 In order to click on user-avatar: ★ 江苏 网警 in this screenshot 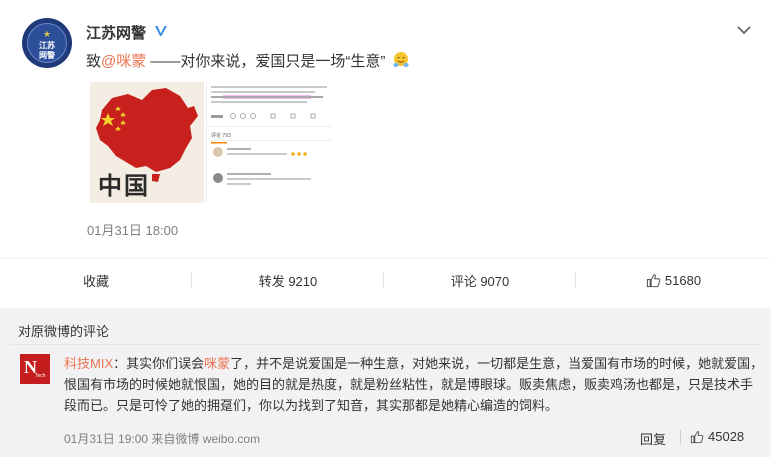, I will do `click(47, 43)`.